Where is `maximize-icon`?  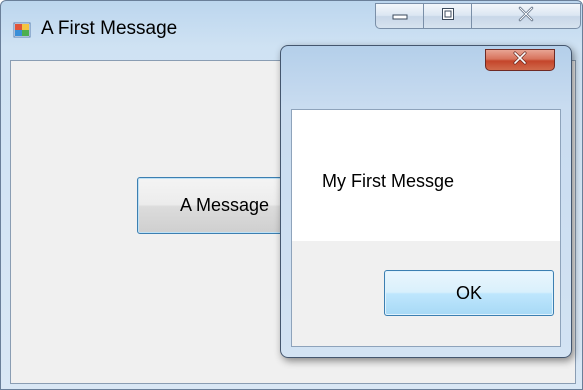
maximize-icon is located at coordinates (448, 16).